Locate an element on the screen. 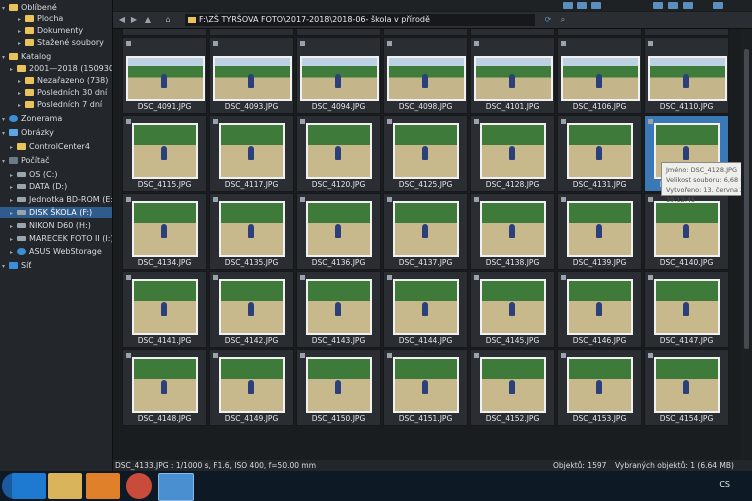 The image size is (752, 501). thumbnail-cell: DSC_4135.JPG is located at coordinates (251, 231).